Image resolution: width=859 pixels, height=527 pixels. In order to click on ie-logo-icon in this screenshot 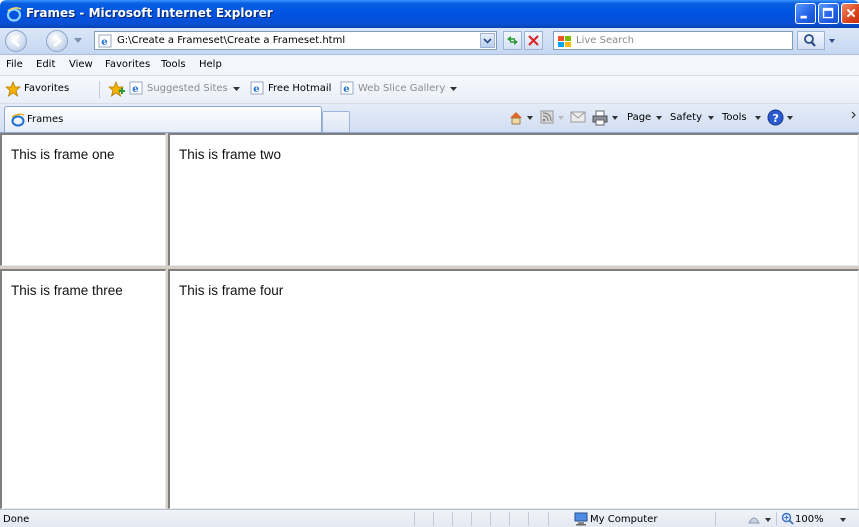, I will do `click(14, 14)`.